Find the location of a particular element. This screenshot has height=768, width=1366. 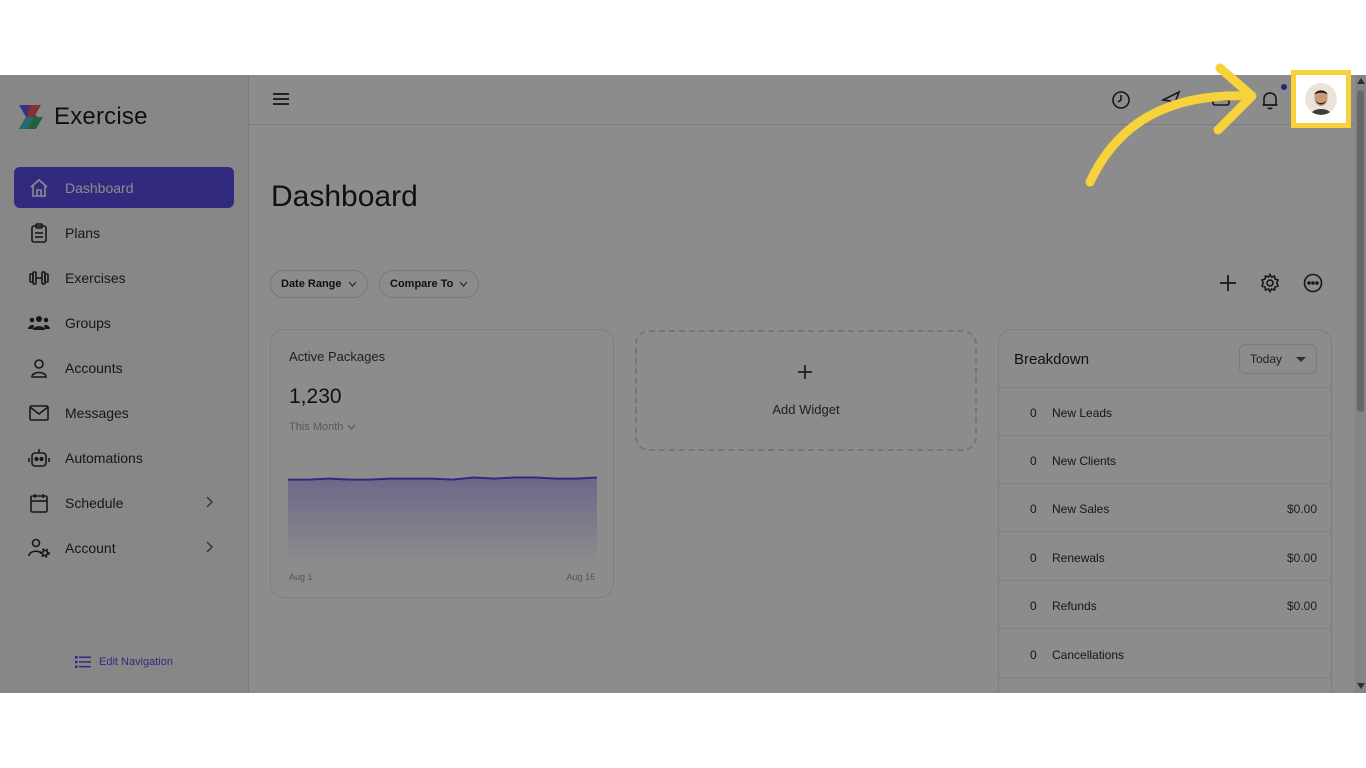

menu-icon is located at coordinates (281, 99).